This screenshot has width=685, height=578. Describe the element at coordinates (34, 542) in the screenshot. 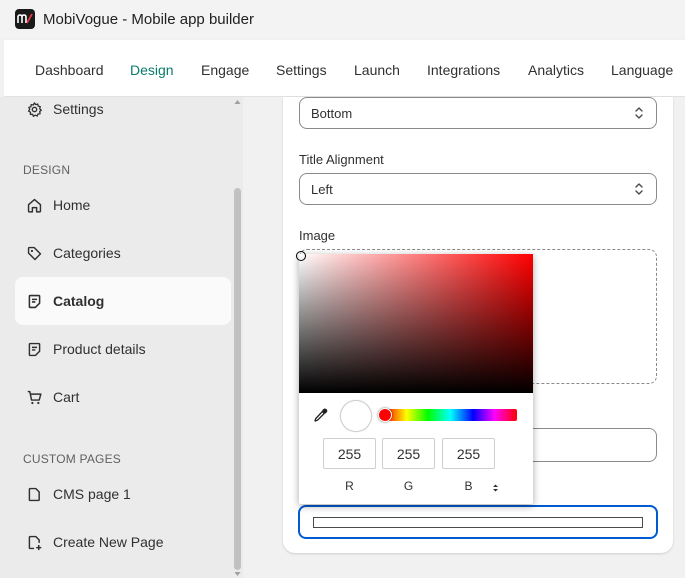

I see `add-page-icon` at that location.